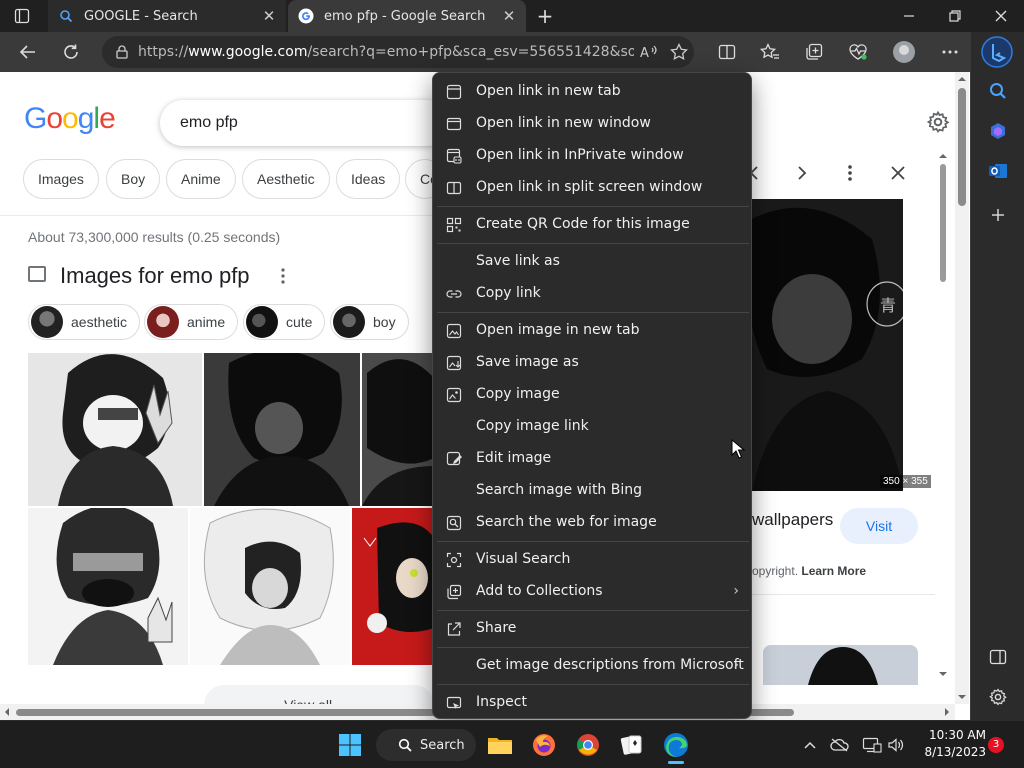 The width and height of the screenshot is (1024, 768). I want to click on restore-button, so click(955, 16).